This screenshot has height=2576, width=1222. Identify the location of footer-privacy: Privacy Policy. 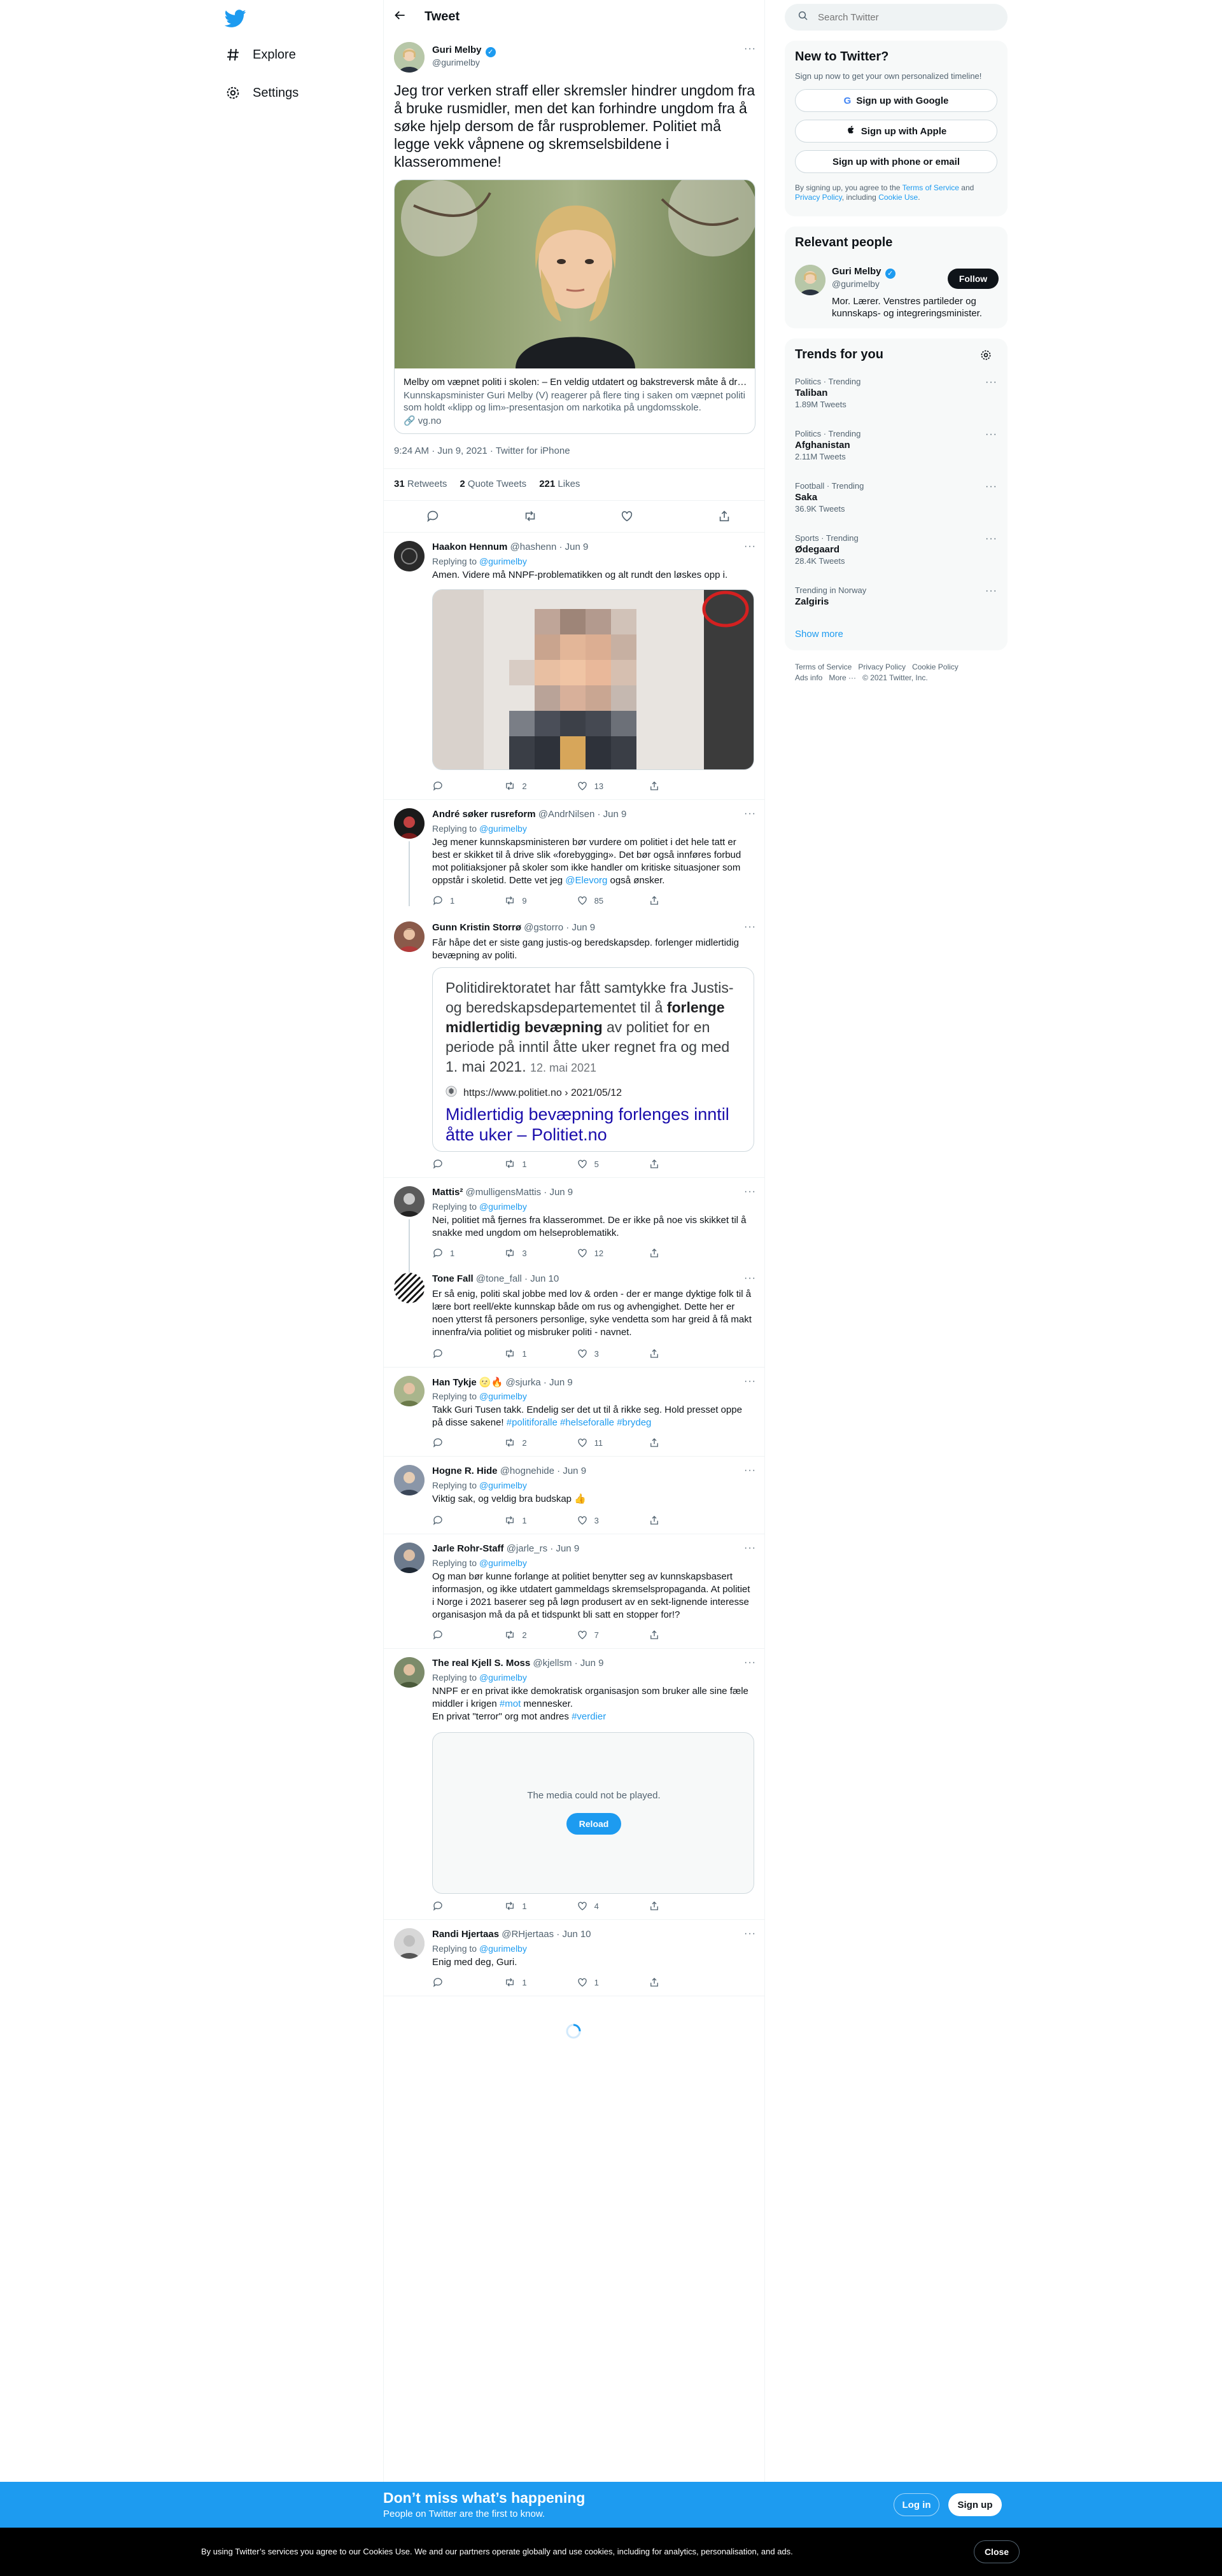
(882, 666).